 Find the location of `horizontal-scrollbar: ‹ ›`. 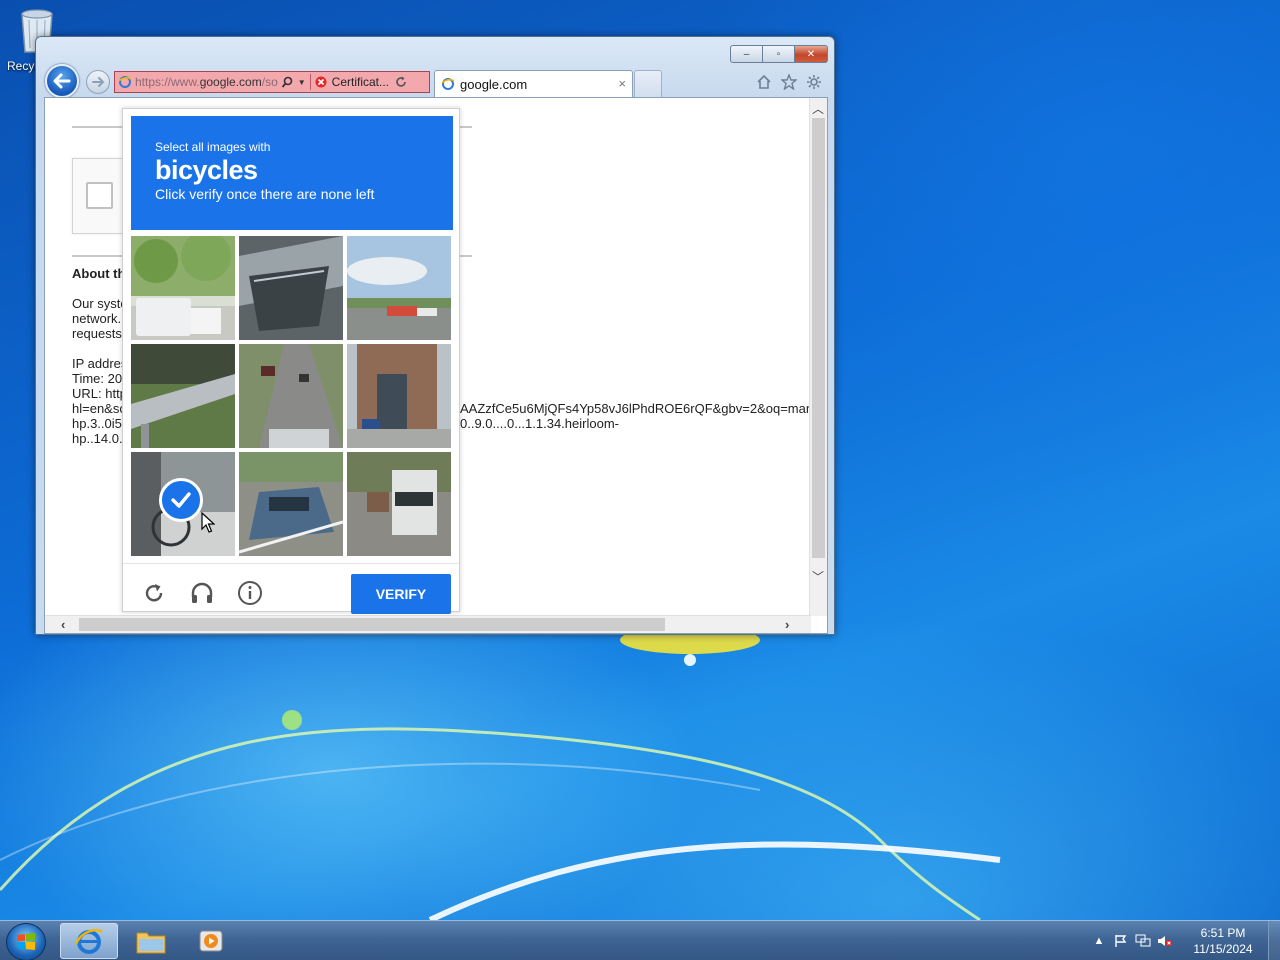

horizontal-scrollbar: ‹ › is located at coordinates (428, 624).